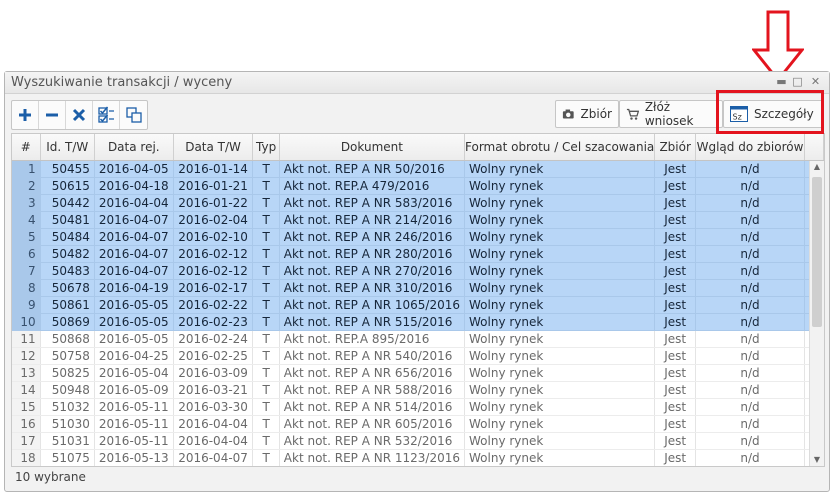  Describe the element at coordinates (781, 81) in the screenshot. I see `minimize-icon: ▬` at that location.